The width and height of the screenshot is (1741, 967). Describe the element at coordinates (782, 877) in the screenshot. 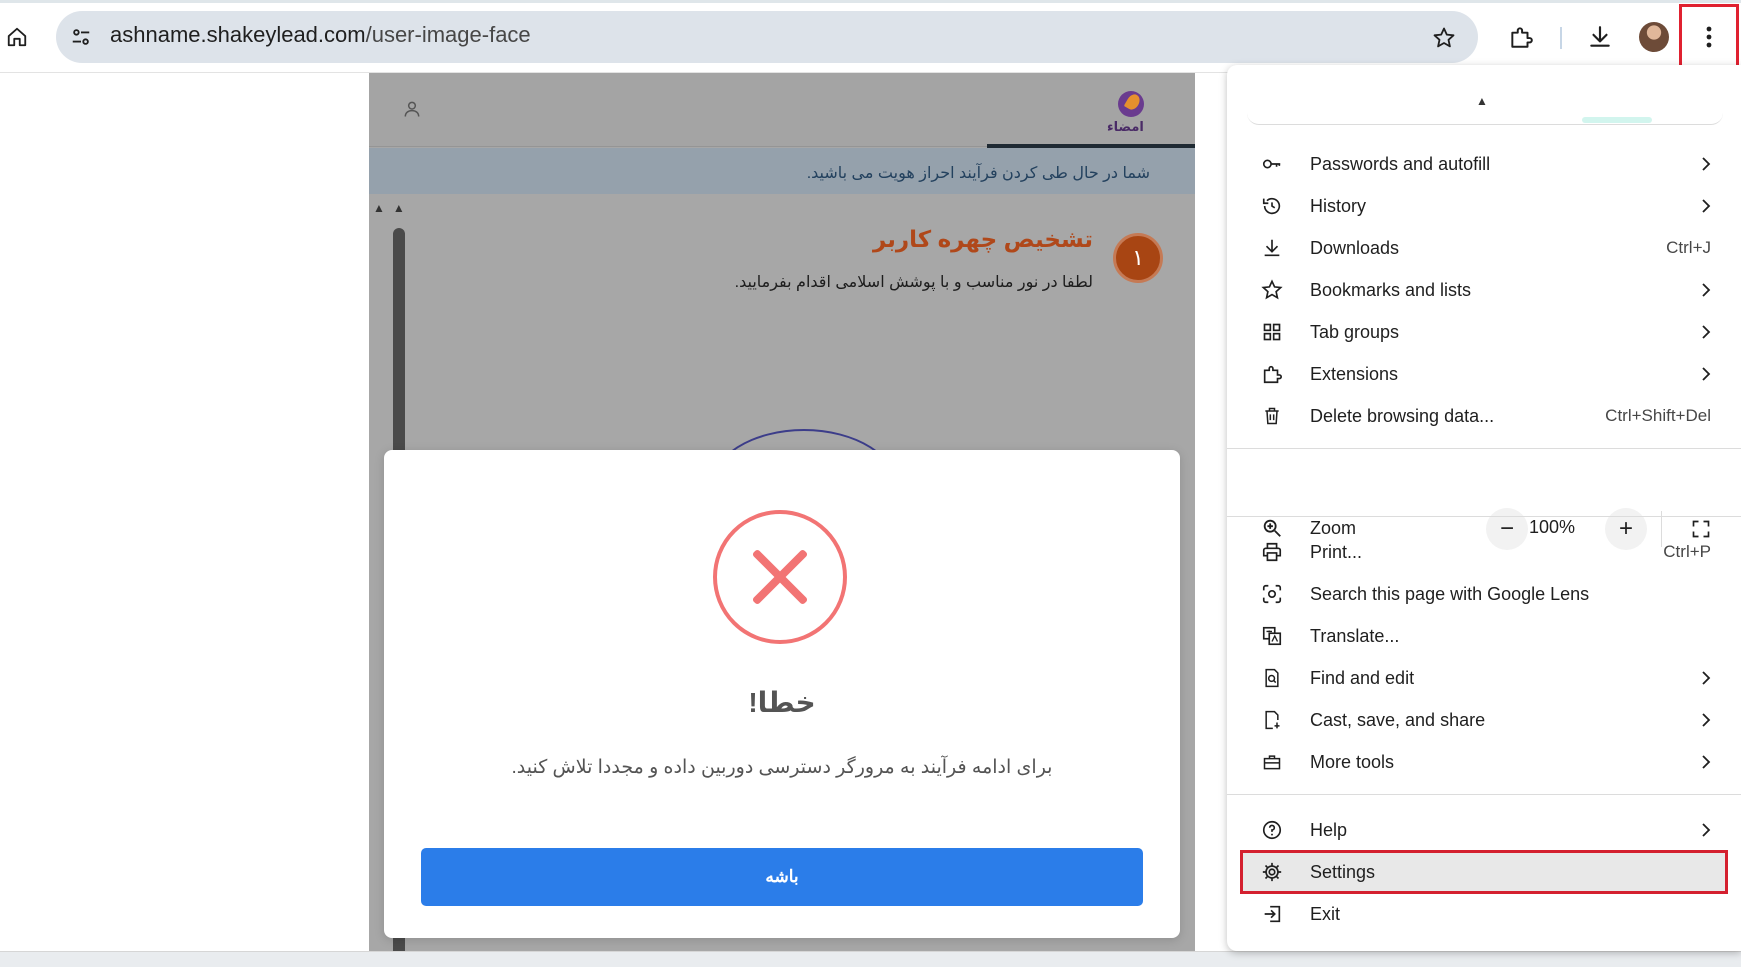

I see `ok-button: باشه` at that location.